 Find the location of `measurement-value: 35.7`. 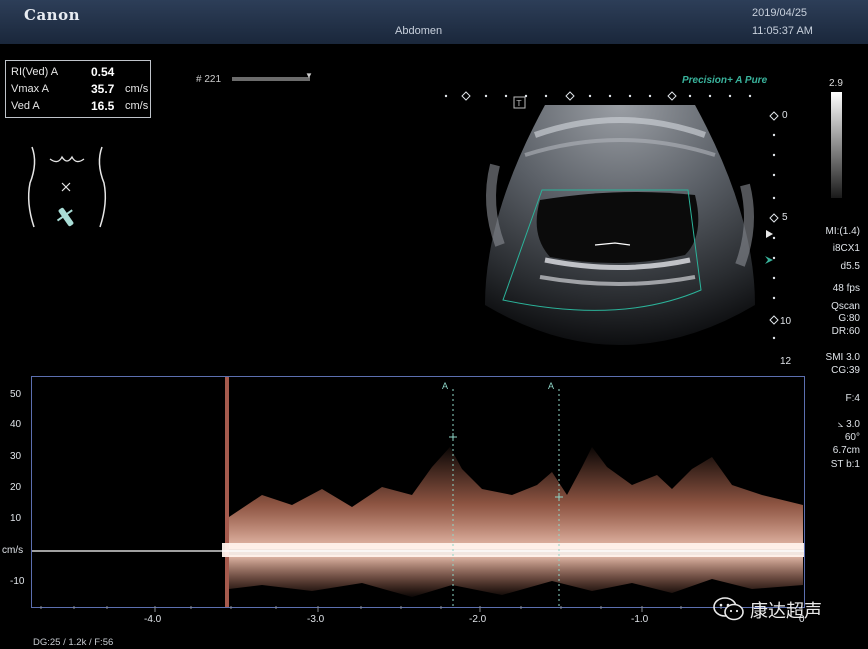

measurement-value: 35.7 is located at coordinates (103, 89).